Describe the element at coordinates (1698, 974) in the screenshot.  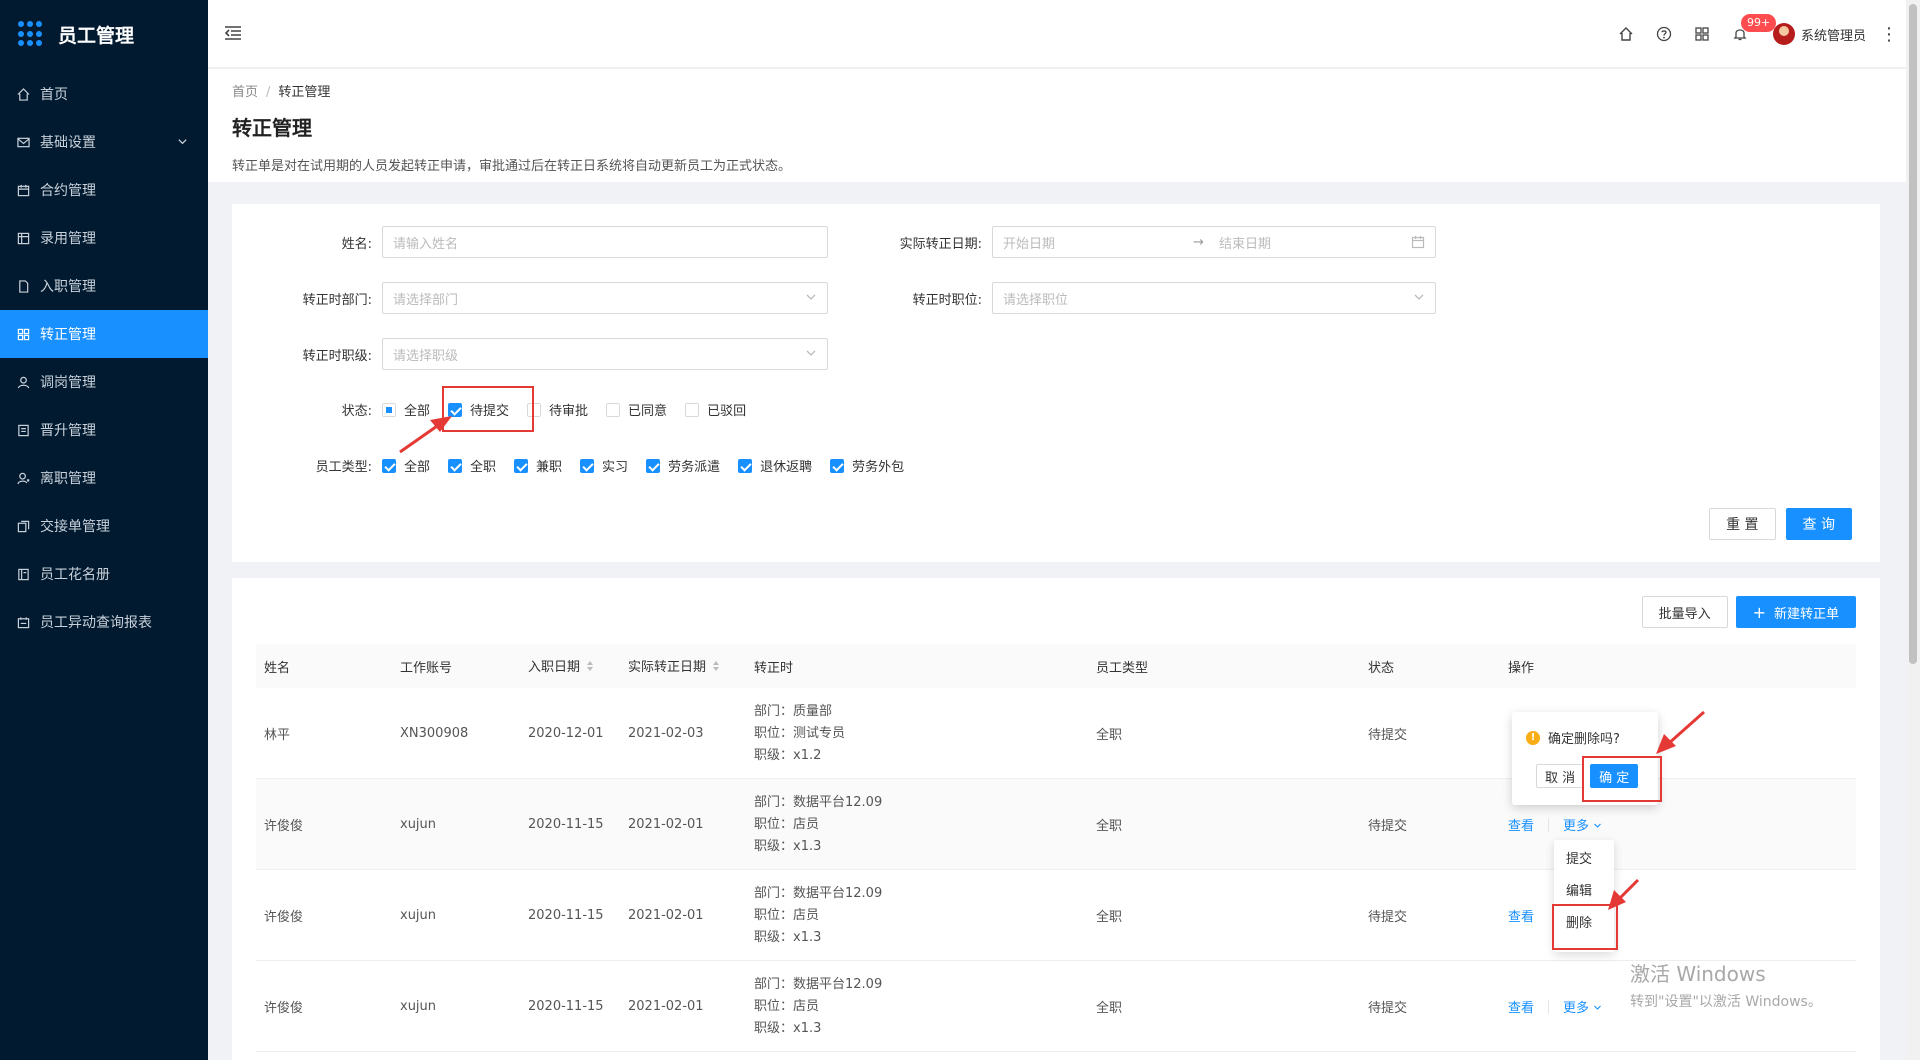
I see `watermark-title: 激活 Windows` at that location.